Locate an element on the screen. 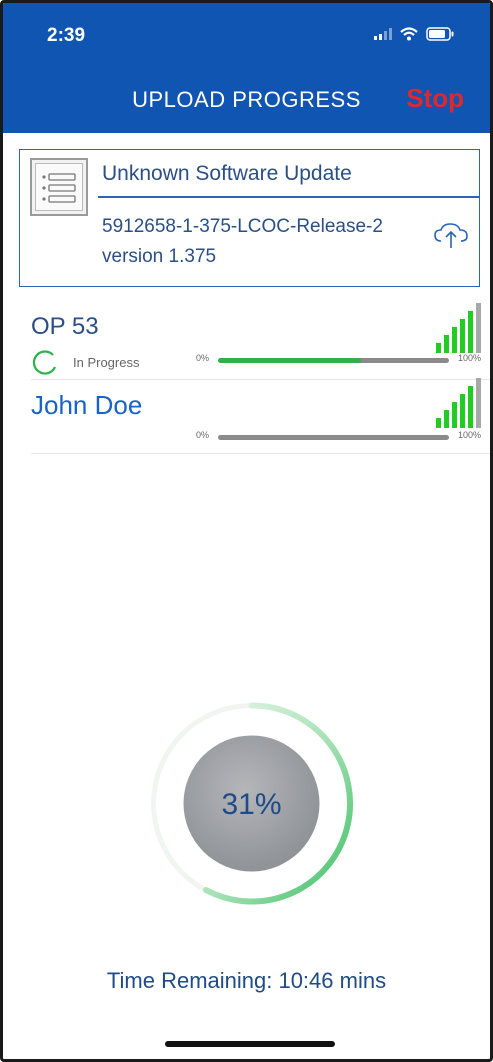 The width and height of the screenshot is (493, 1062). progress-fill is located at coordinates (290, 360).